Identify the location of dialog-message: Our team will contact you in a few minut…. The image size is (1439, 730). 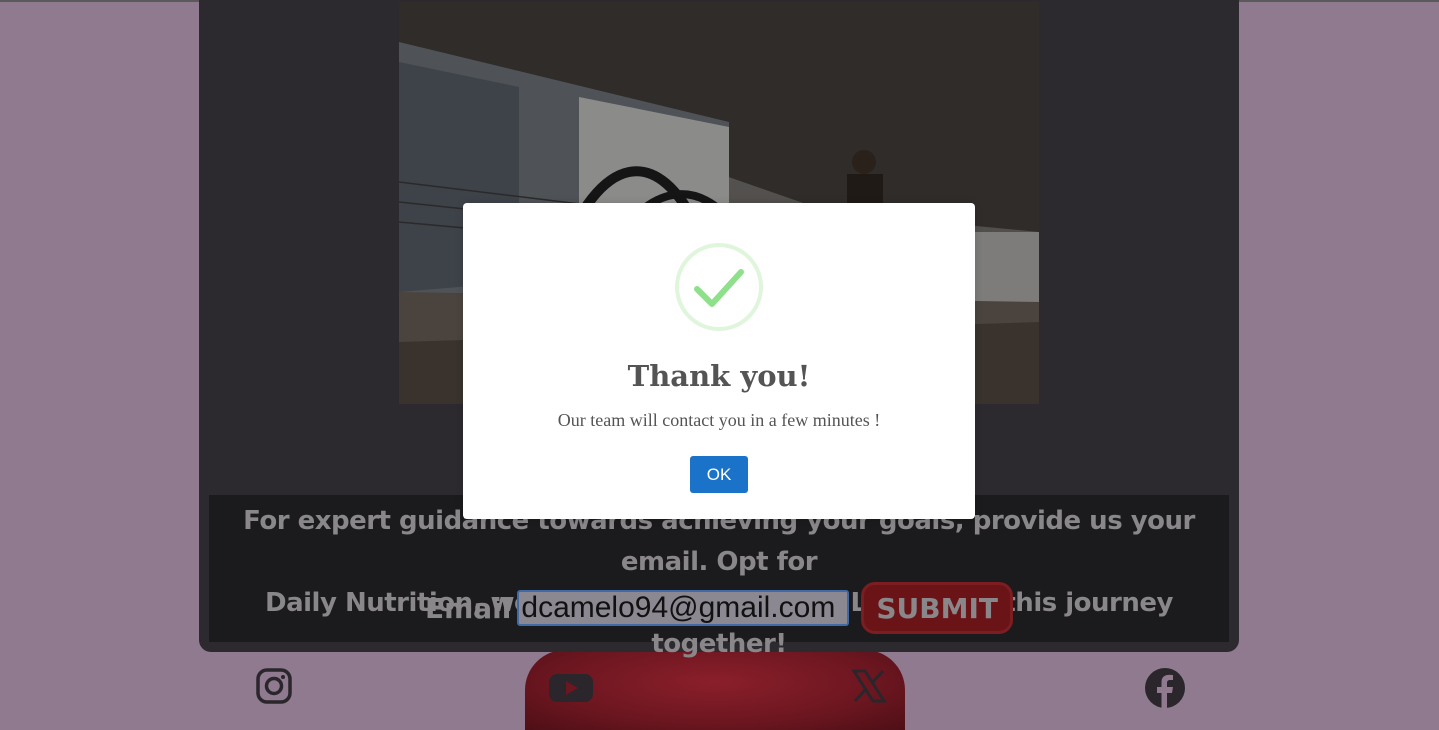
(719, 420).